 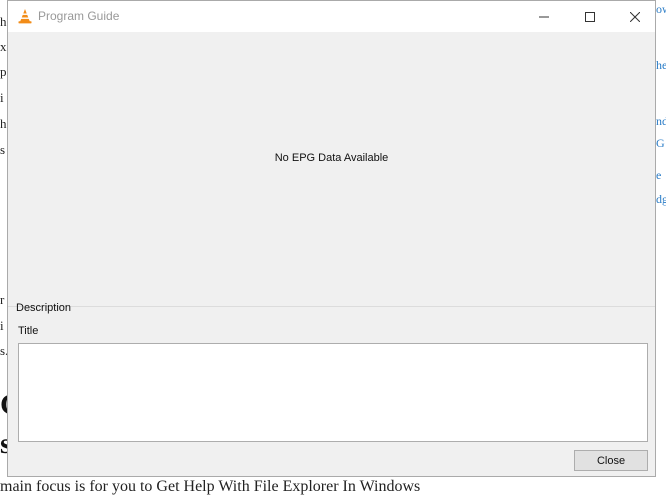 What do you see at coordinates (661, 121) in the screenshot?
I see `bg-link-fragment: nd` at bounding box center [661, 121].